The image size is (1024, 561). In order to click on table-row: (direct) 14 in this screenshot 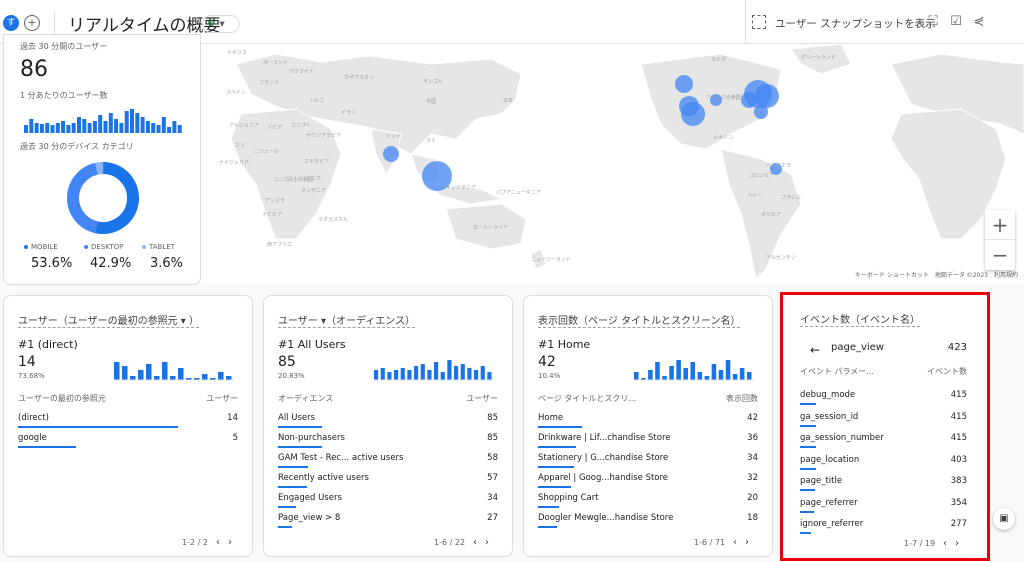, I will do `click(128, 420)`.